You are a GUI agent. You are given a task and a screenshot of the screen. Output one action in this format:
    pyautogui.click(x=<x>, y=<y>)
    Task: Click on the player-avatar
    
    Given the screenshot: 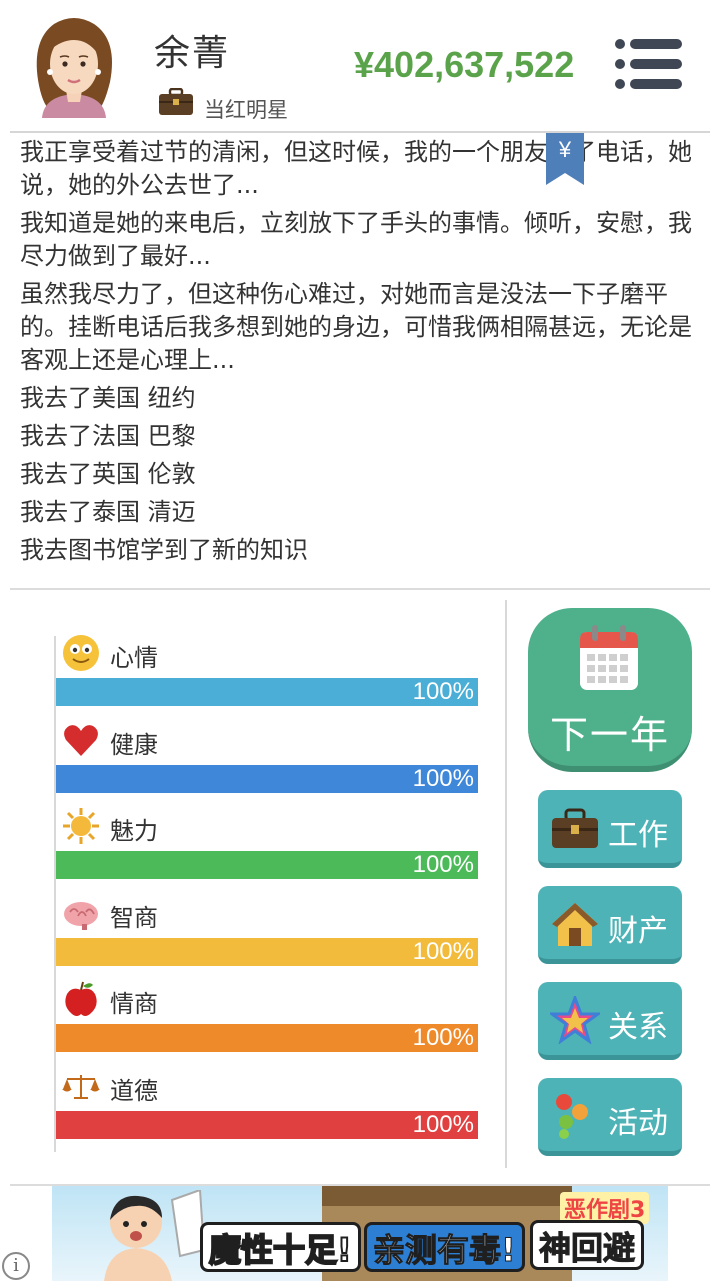 What is the action you would take?
    pyautogui.click(x=74, y=64)
    